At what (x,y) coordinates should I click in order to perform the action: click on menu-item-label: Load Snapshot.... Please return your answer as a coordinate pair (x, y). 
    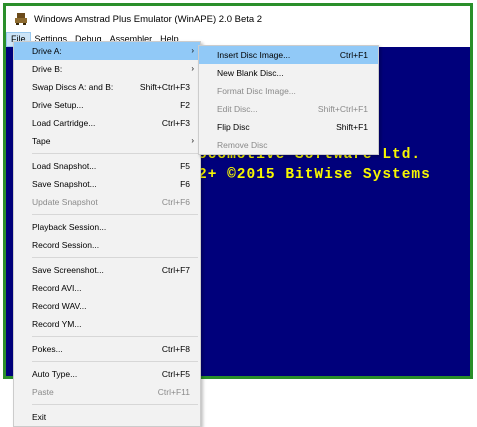
    Looking at the image, I should click on (64, 166).